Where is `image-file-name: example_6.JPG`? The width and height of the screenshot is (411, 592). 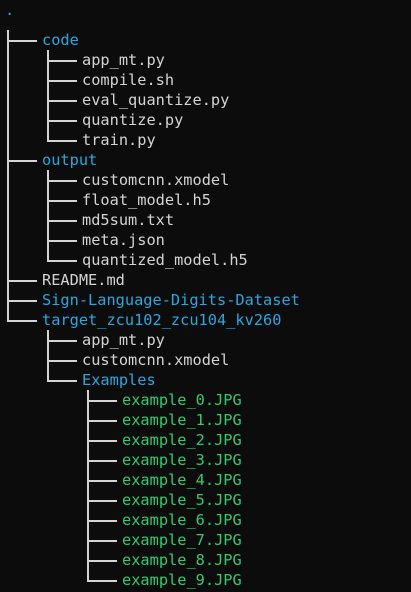 image-file-name: example_6.JPG is located at coordinates (182, 520).